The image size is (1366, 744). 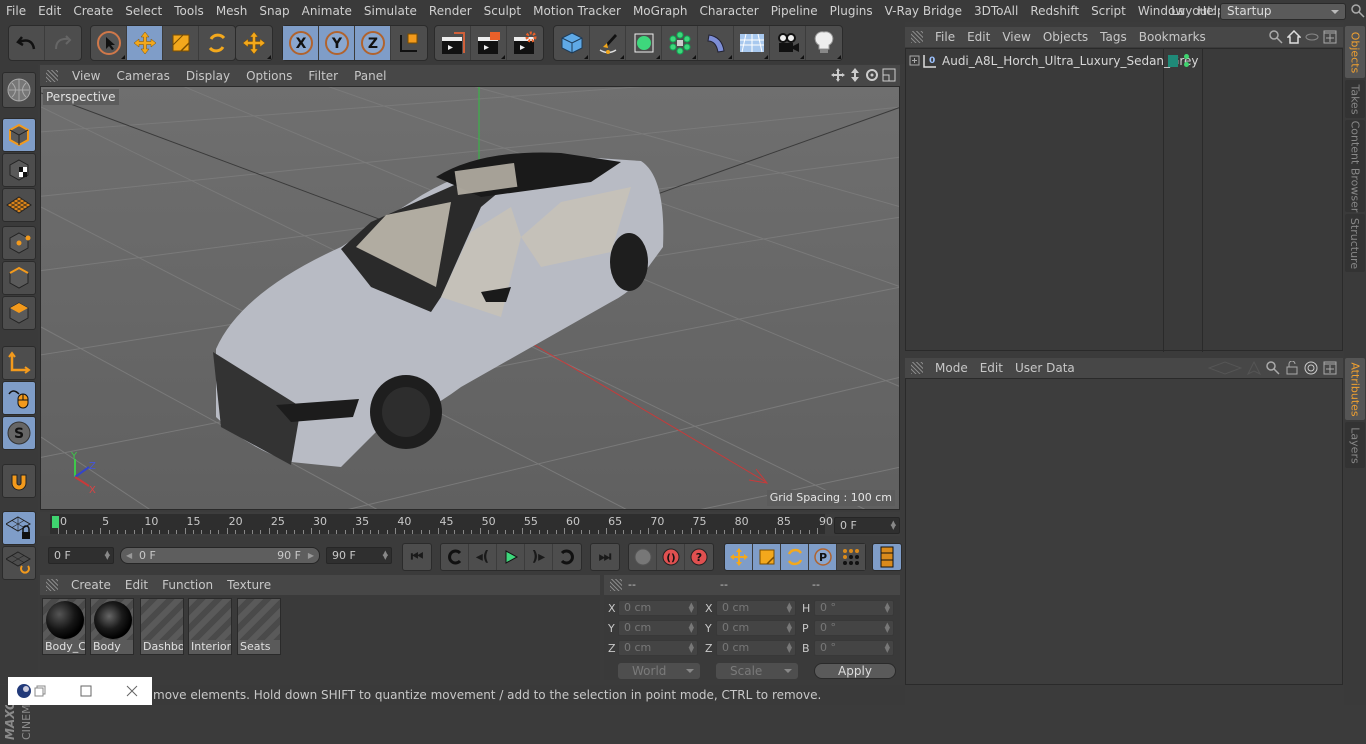 I want to click on undo-button, so click(x=27, y=43).